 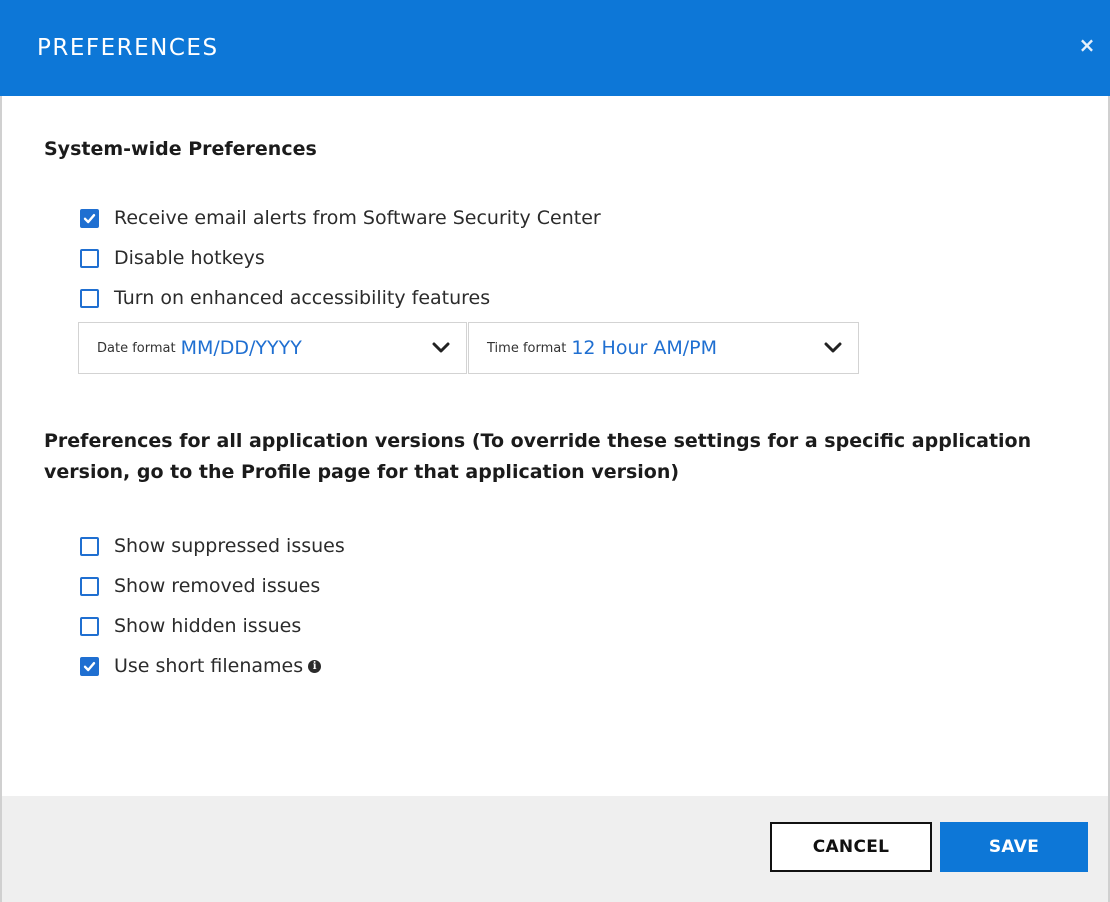 I want to click on checkbox-short-filenames, so click(x=89, y=666).